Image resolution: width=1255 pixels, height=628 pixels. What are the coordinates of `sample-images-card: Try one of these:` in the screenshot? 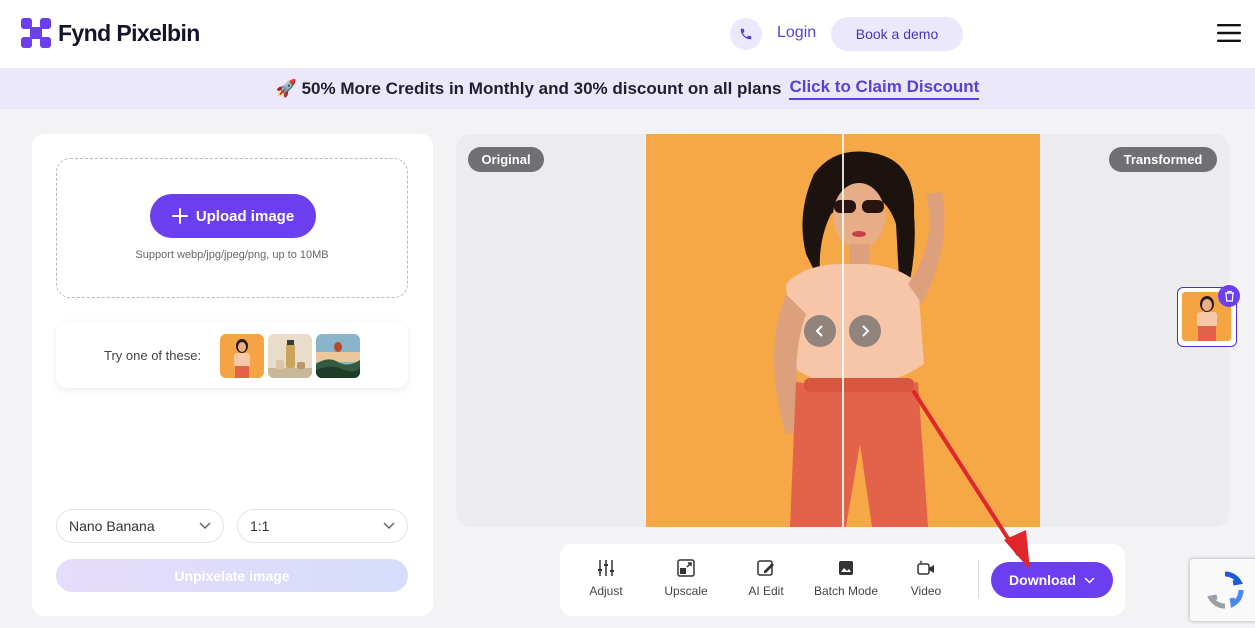 It's located at (232, 355).